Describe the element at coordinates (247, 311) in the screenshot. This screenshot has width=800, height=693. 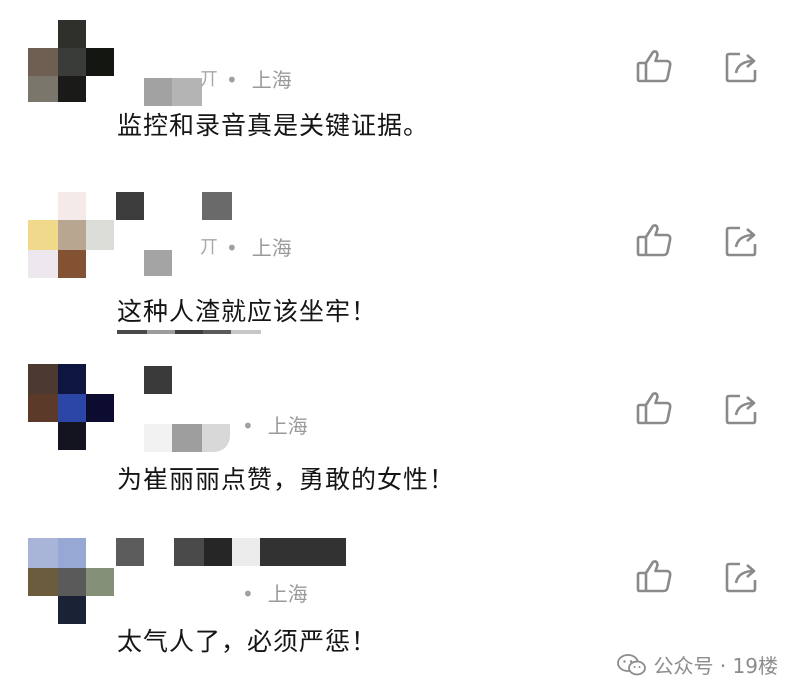
I see `comment-text: 这种人渣就应该坐牢！` at that location.